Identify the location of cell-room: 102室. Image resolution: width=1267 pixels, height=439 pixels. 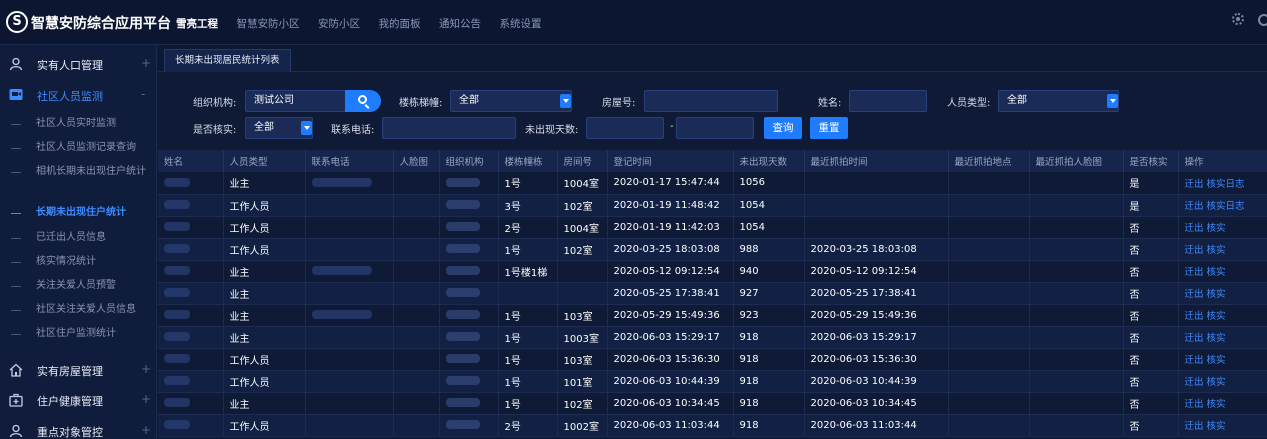
(582, 249).